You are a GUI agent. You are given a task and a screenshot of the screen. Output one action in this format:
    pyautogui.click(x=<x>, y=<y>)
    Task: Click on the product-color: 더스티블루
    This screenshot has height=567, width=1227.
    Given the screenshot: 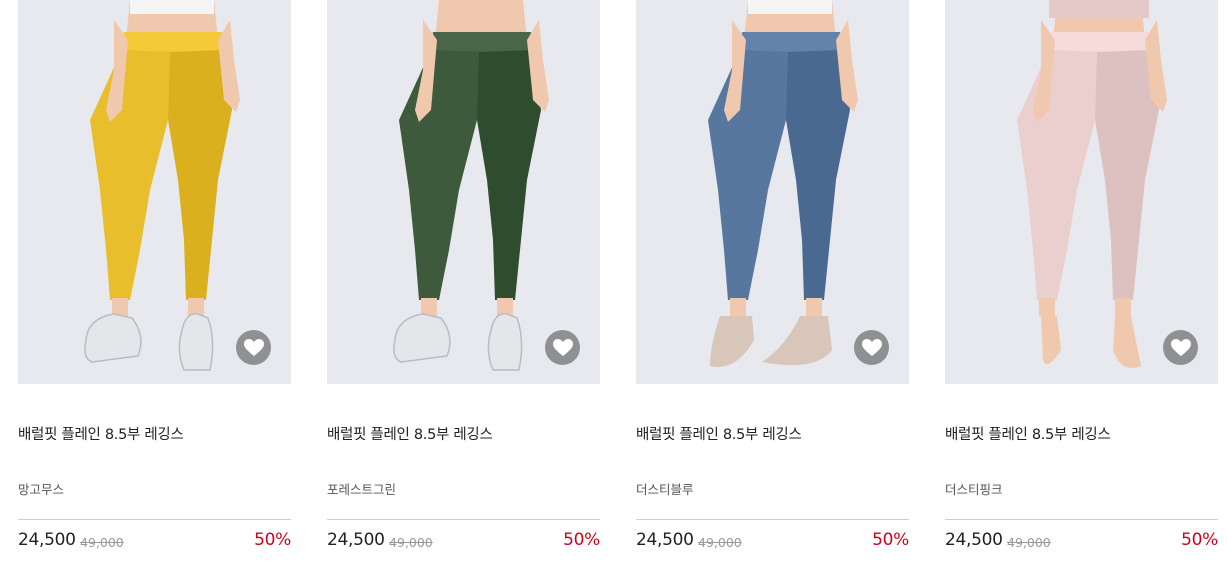 What is the action you would take?
    pyautogui.click(x=665, y=489)
    